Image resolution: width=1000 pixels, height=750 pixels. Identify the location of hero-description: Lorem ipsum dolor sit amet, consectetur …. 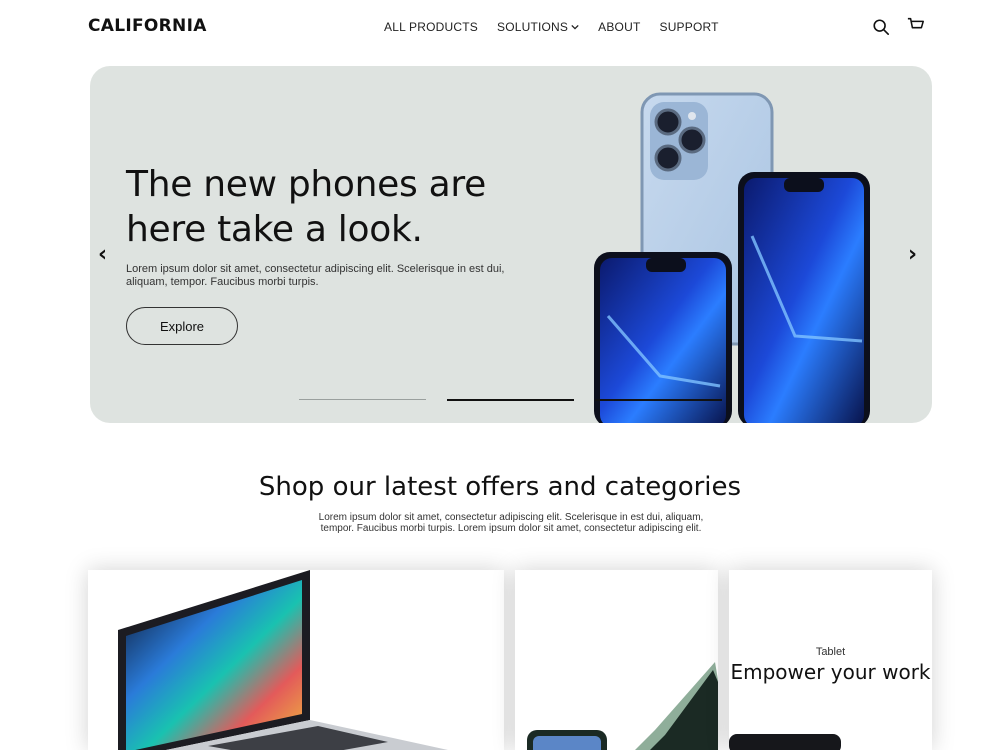
(315, 275).